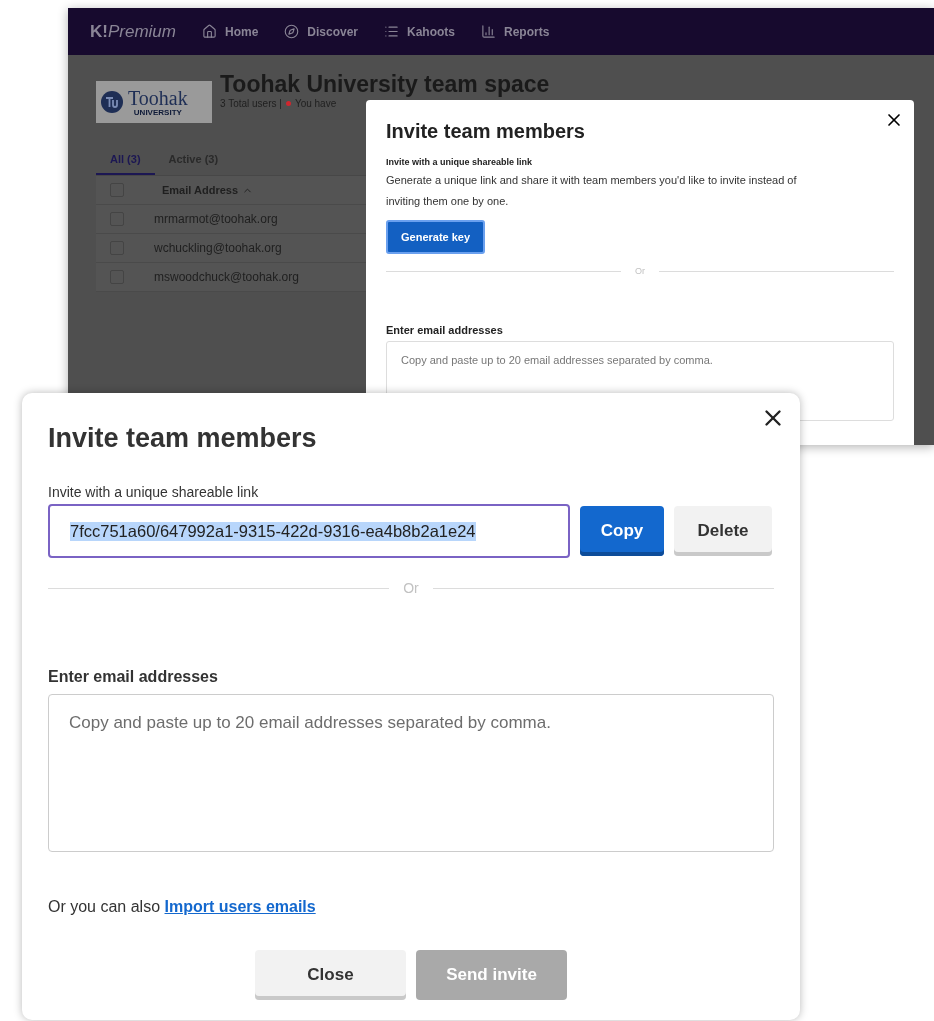 Image resolution: width=934 pixels, height=1021 pixels. What do you see at coordinates (411, 588) in the screenshot?
I see `divider-label: Or` at bounding box center [411, 588].